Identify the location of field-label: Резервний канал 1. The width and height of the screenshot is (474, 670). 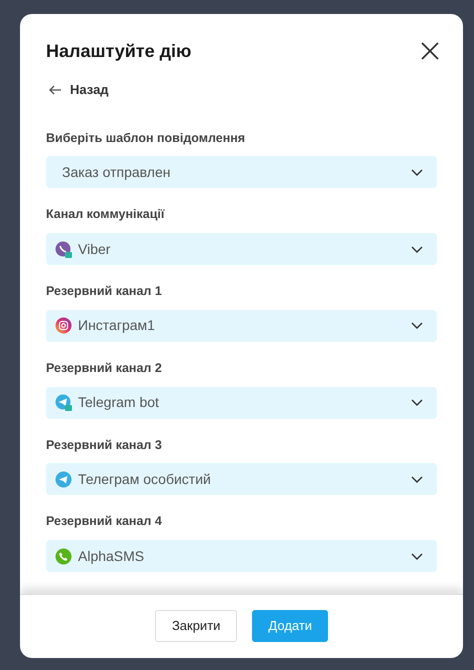
(104, 291).